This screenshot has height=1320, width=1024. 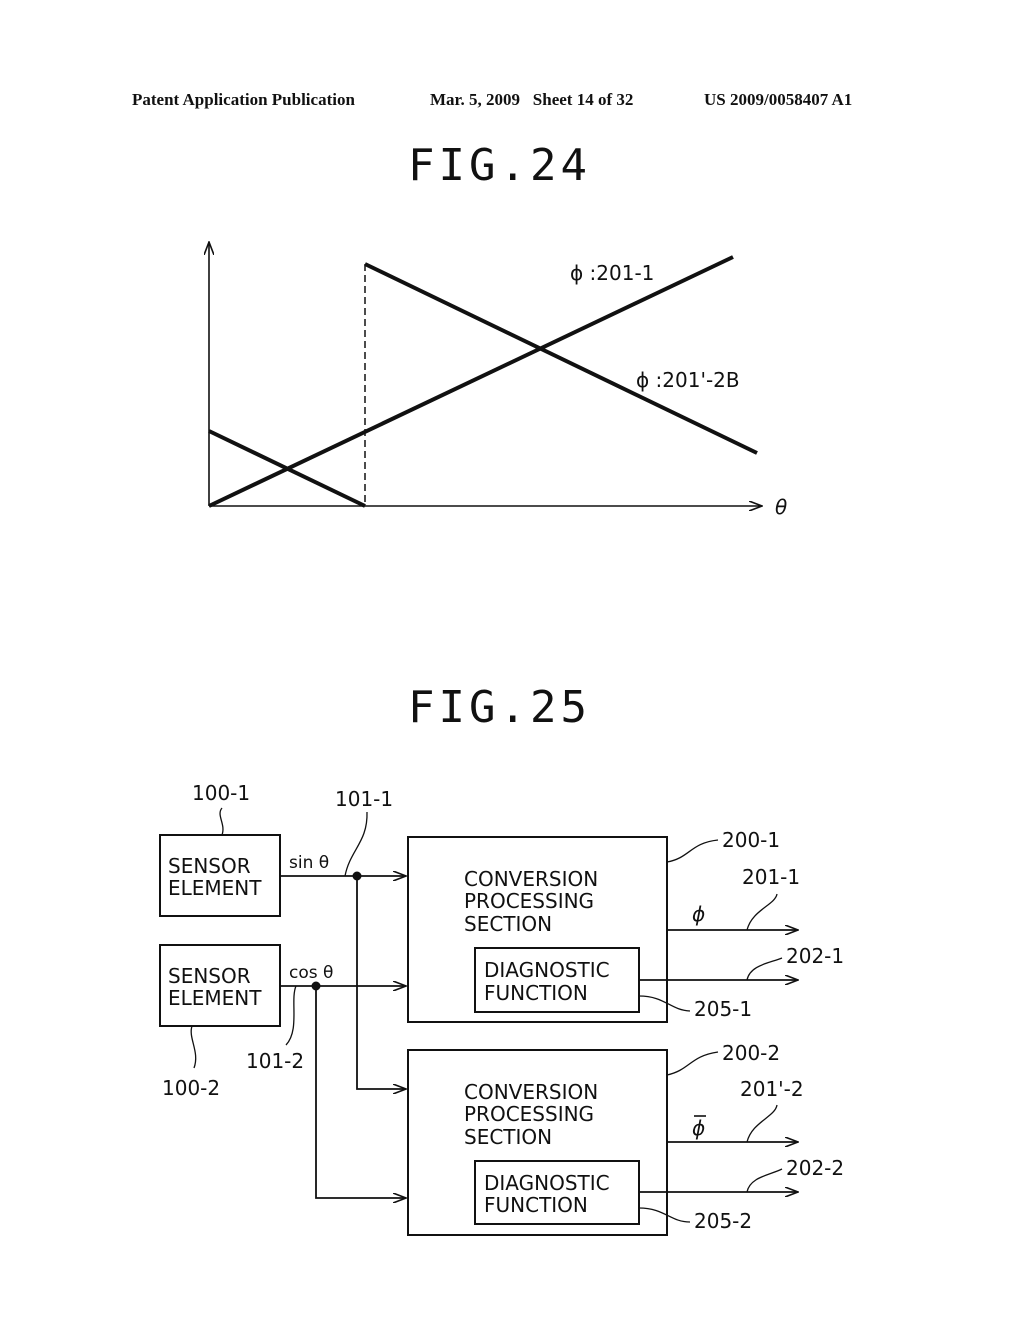 I want to click on sin-branch-wire, so click(x=381, y=982).